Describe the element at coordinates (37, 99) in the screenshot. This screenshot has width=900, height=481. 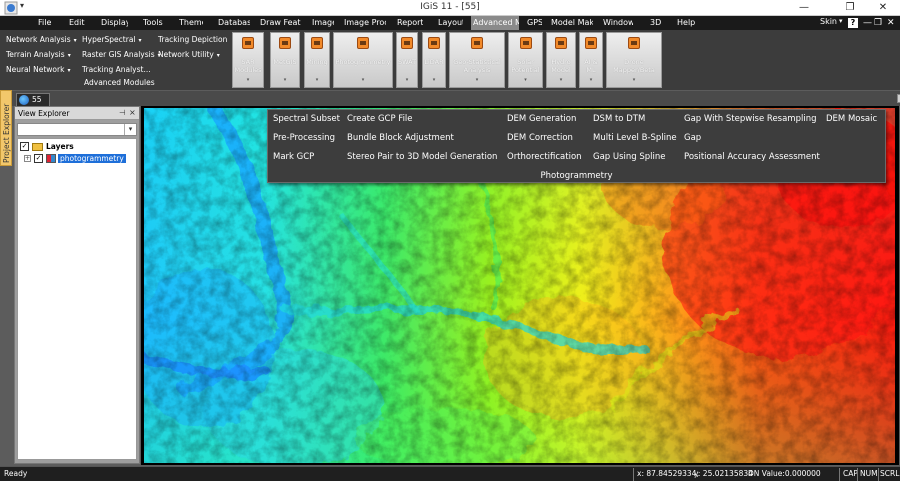
I see `doc-tab-label: 55` at that location.